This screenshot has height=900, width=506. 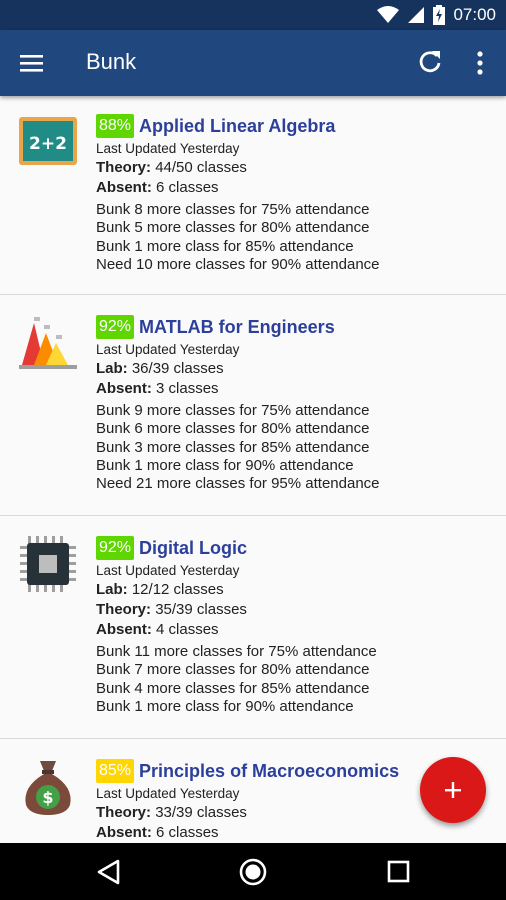 I want to click on menu-icon, so click(x=32, y=63).